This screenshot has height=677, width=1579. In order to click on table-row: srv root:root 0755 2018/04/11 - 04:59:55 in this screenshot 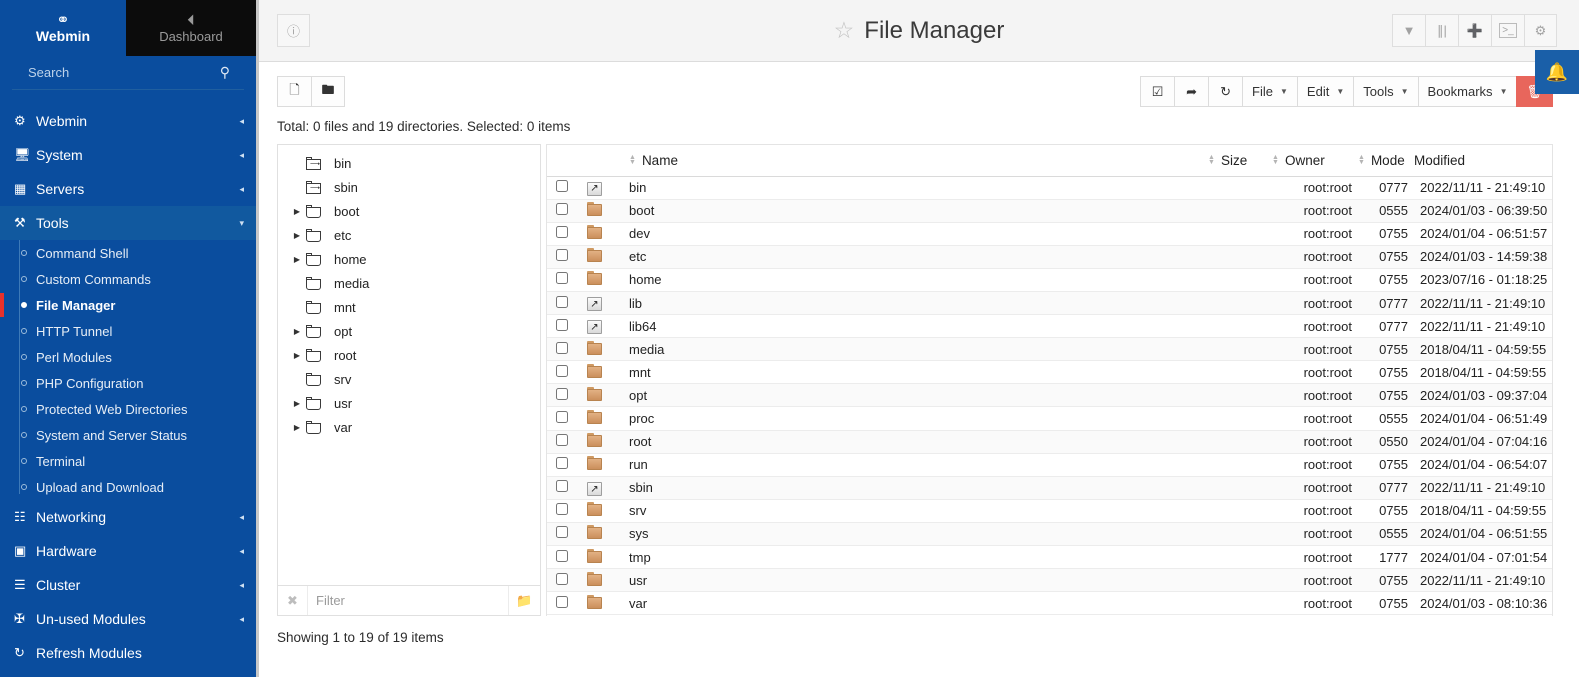, I will do `click(1049, 511)`.